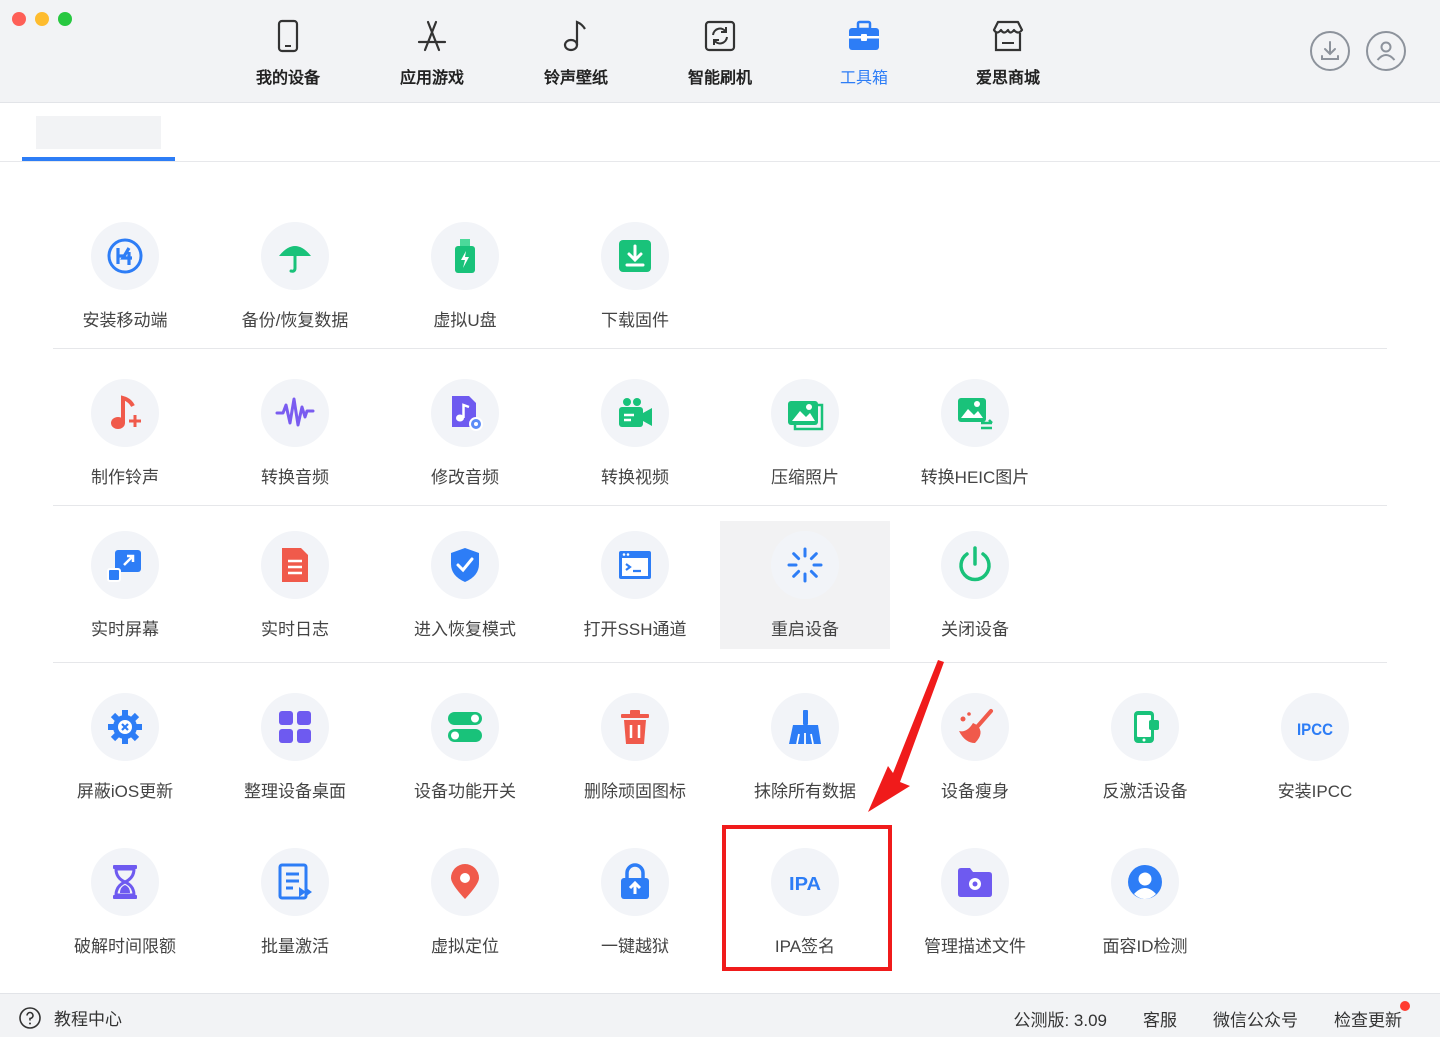  Describe the element at coordinates (635, 747) in the screenshot. I see `tool-delete-icons: 删除顽固图标` at that location.